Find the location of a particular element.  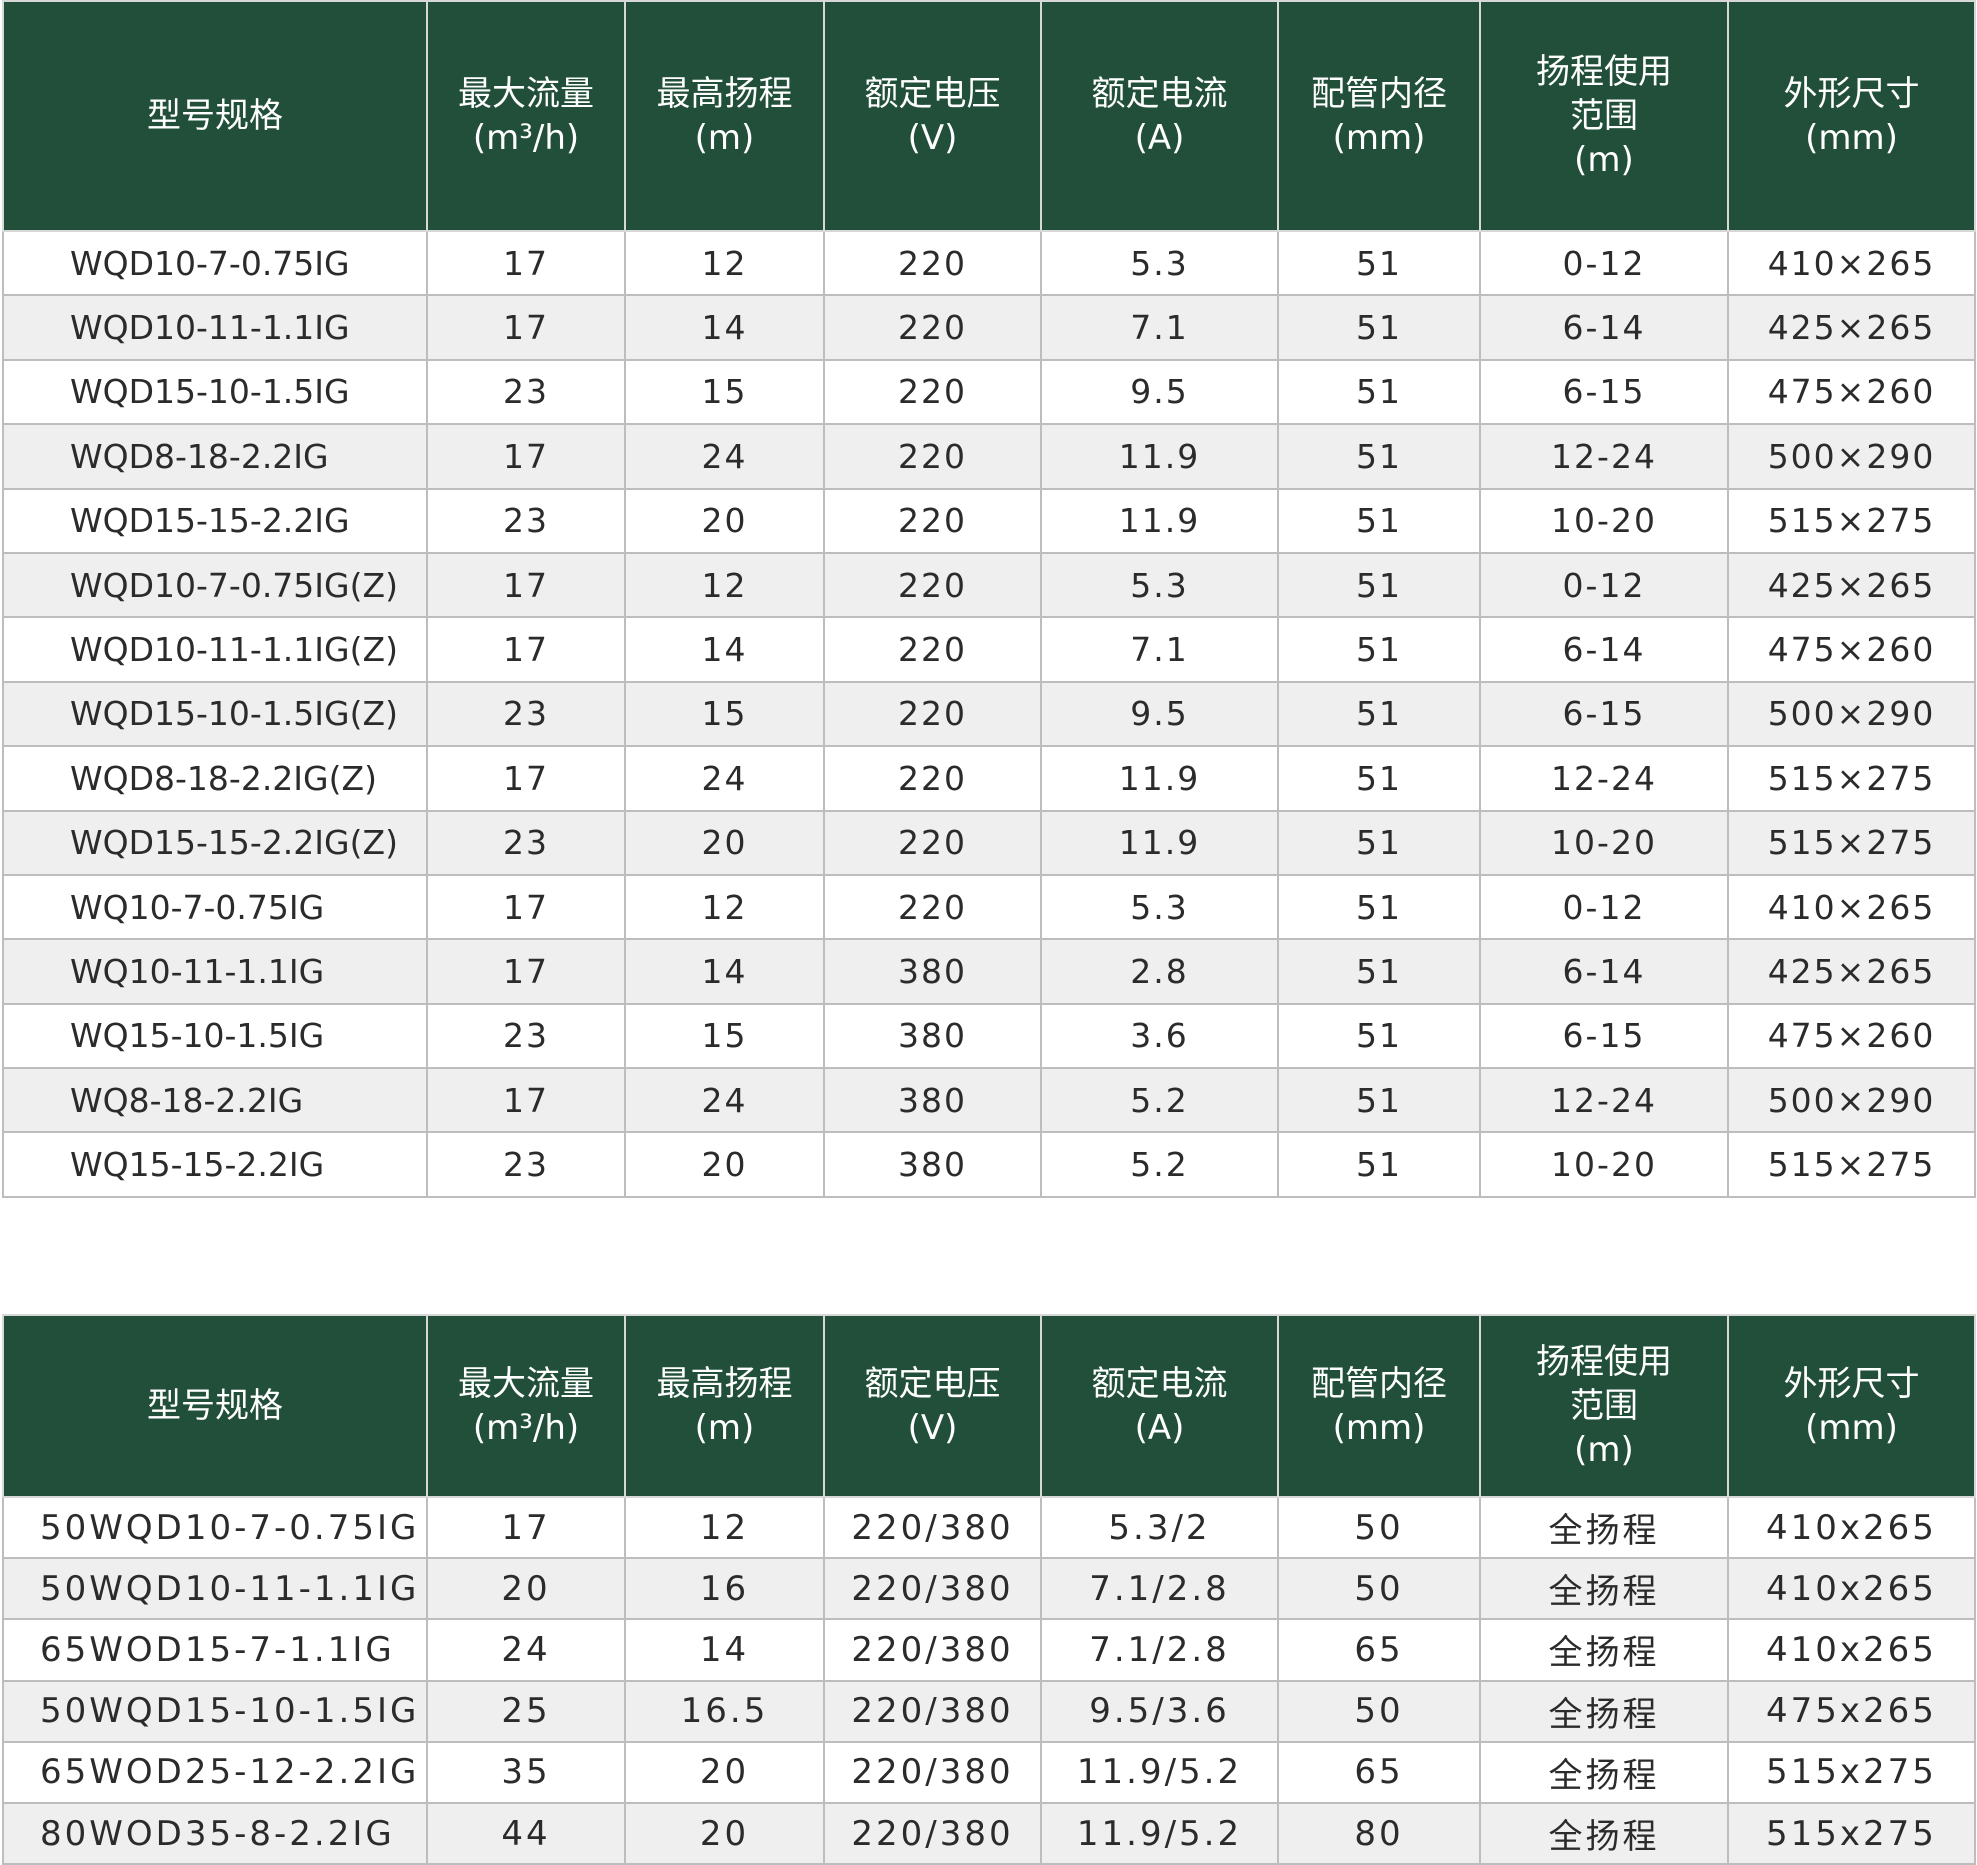

cell-dimensions: 475x265 is located at coordinates (1851, 1711).